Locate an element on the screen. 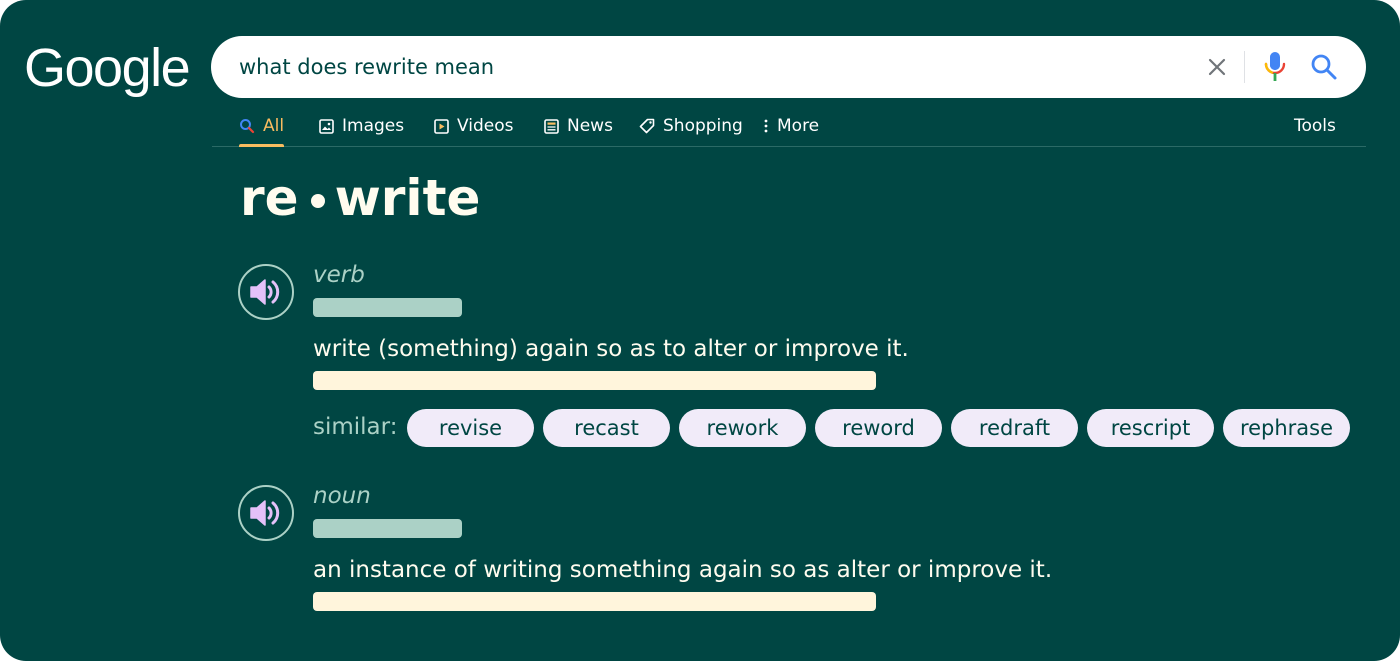  tools-label: Tools is located at coordinates (1315, 126).